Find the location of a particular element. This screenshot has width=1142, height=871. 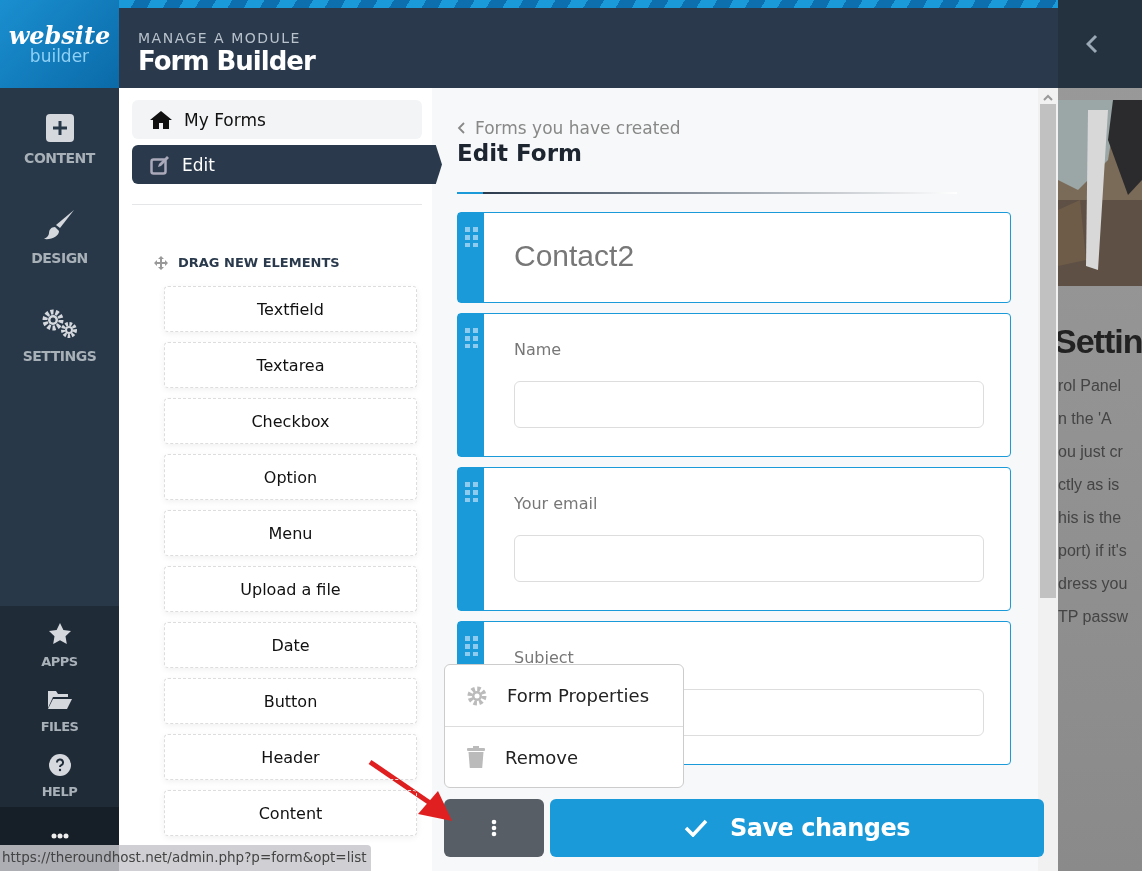

header-subtitle: MANAGE A MODULE is located at coordinates (220, 38).